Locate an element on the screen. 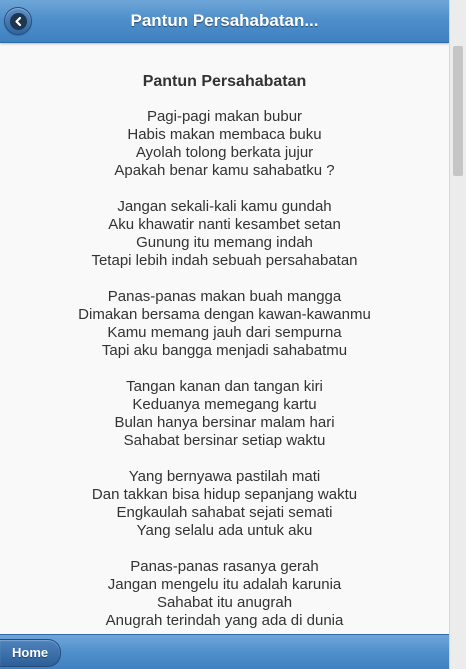  poem-line: Engkaulah sahabat sejati semati is located at coordinates (224, 512).